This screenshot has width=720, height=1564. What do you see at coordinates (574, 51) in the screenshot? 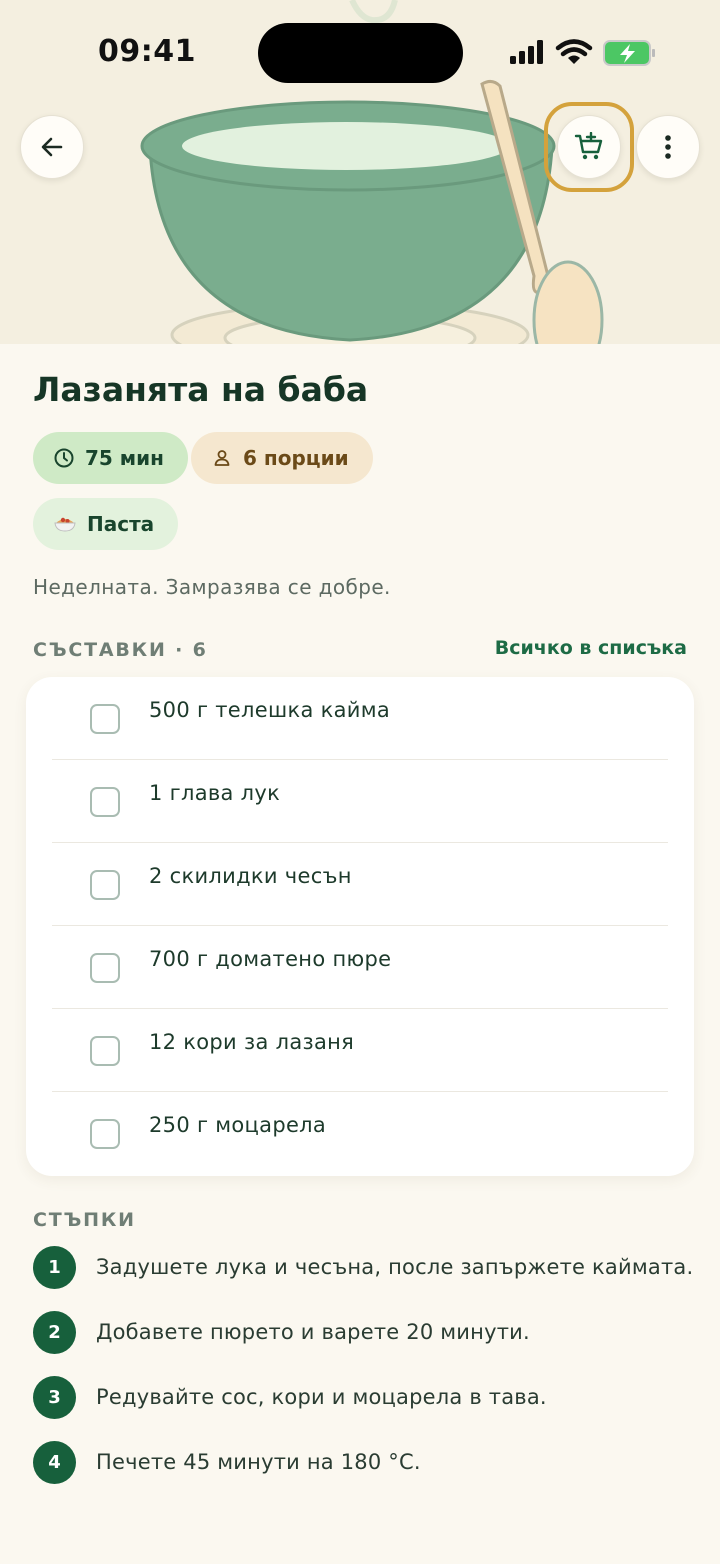
I see `wifi-icon` at bounding box center [574, 51].